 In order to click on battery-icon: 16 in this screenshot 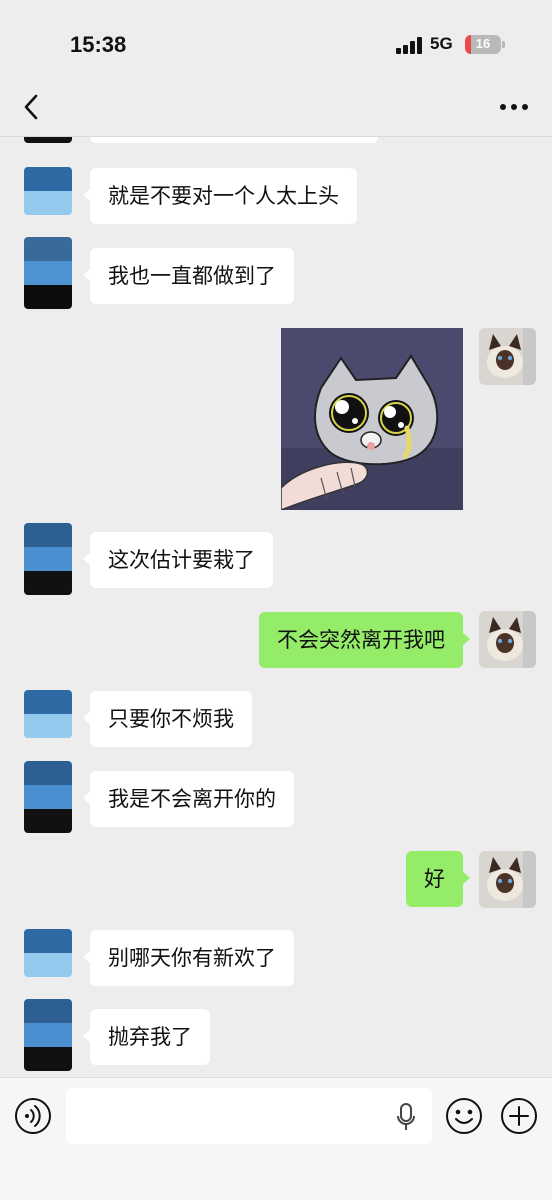, I will do `click(483, 44)`.